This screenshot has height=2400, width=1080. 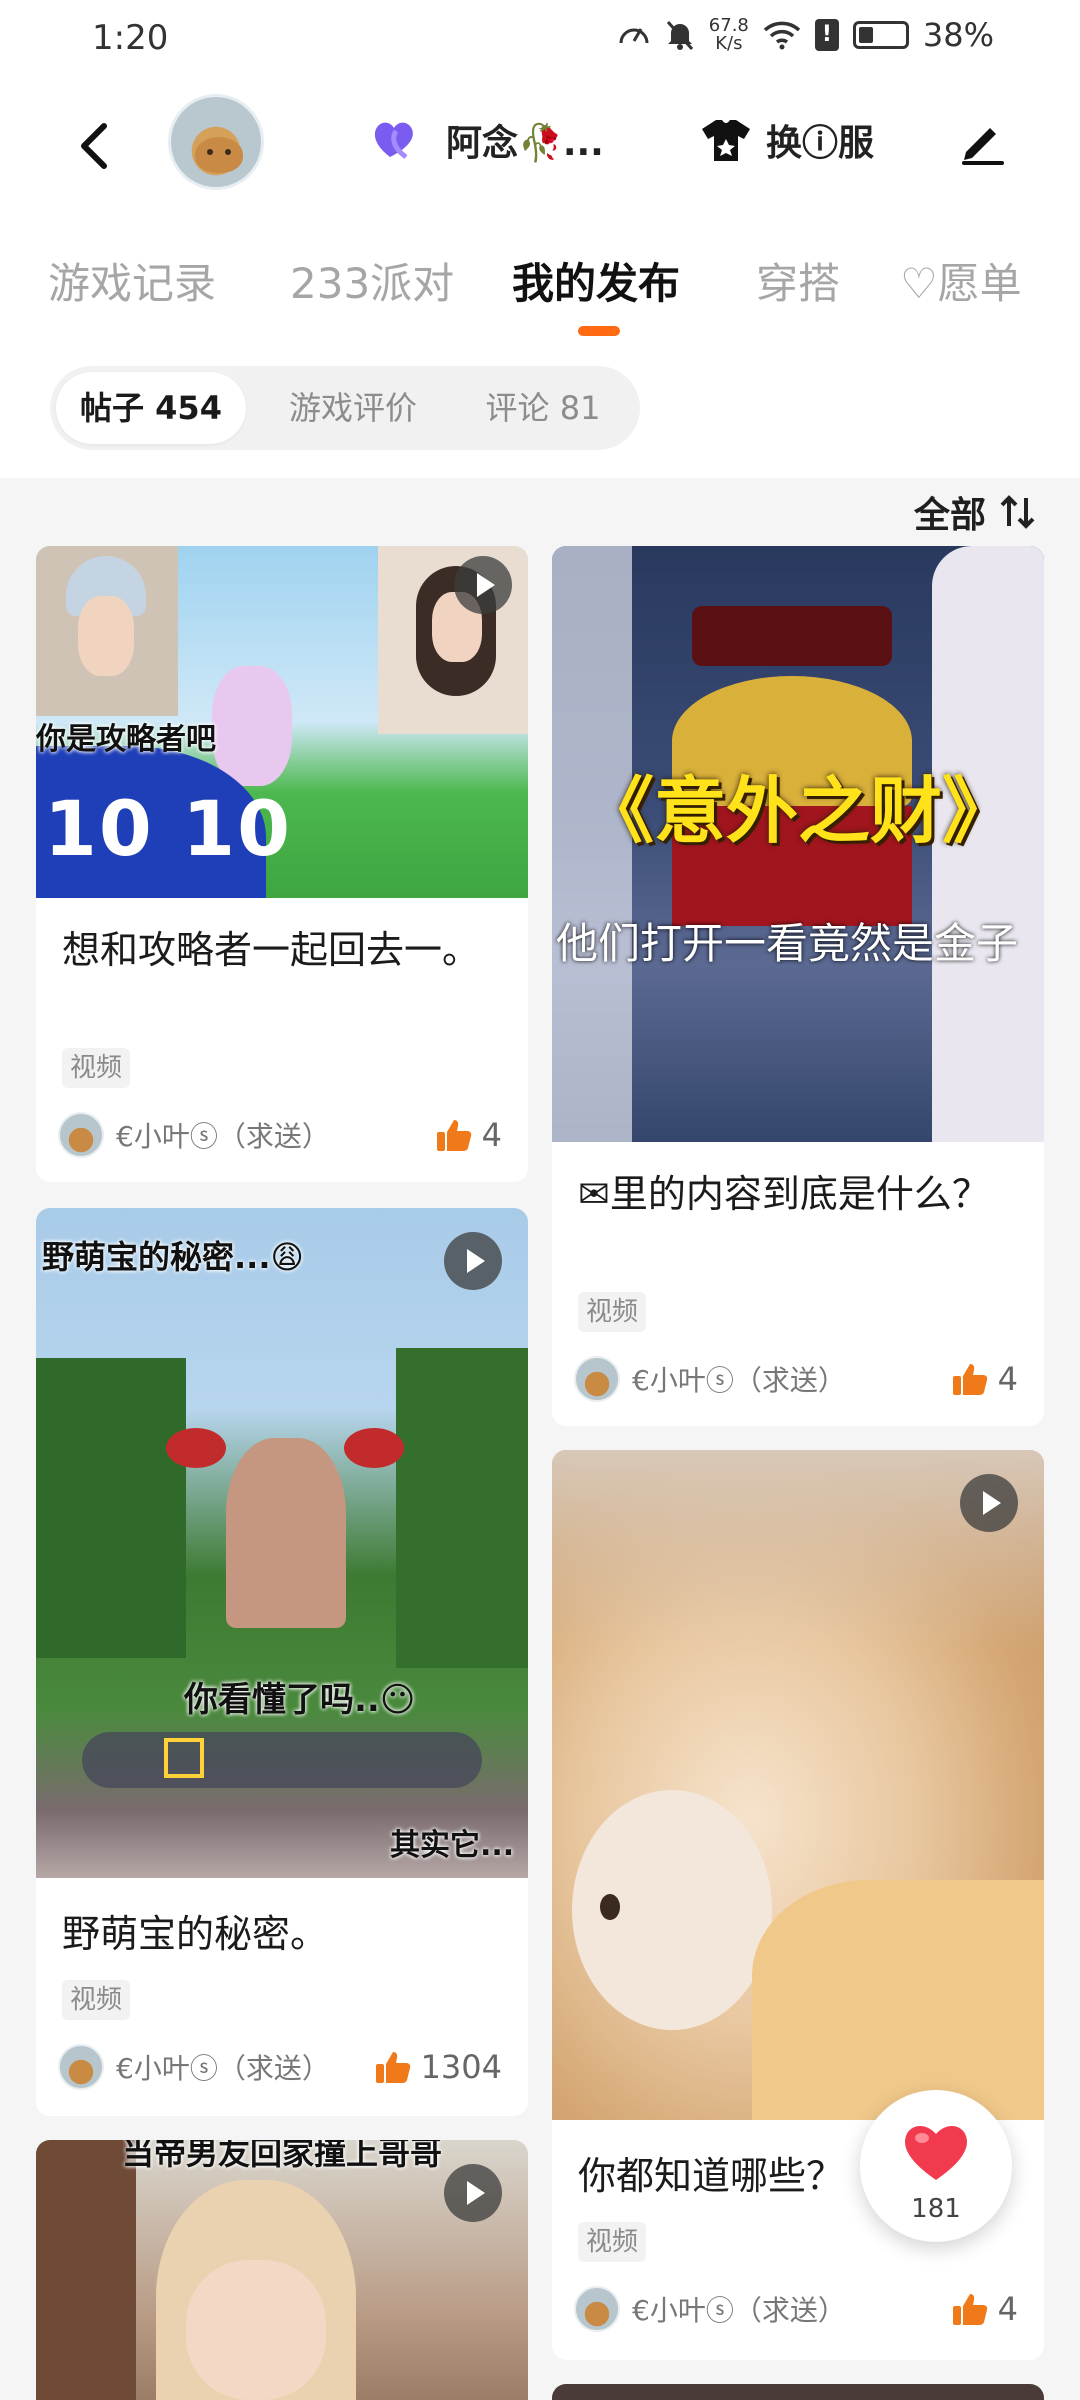 I want to click on speedometer-icon, so click(x=634, y=36).